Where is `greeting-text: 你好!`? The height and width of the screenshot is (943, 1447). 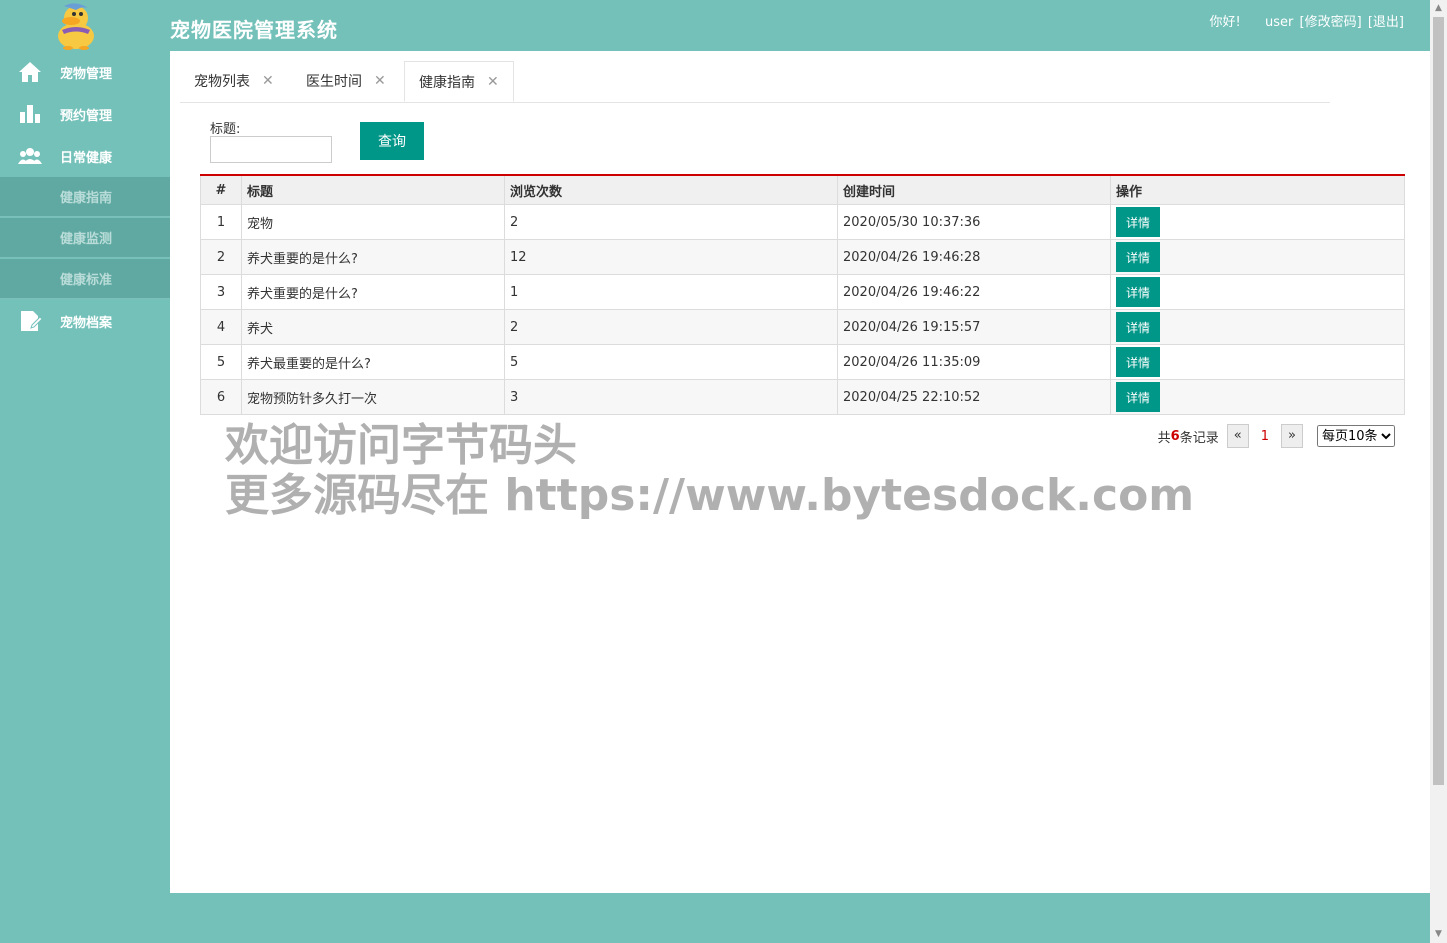 greeting-text: 你好! is located at coordinates (1225, 22).